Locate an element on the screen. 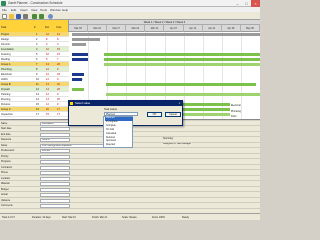 The height and width of the screenshot is (240, 320). task-cell: 17 is located at coordinates (58, 109).